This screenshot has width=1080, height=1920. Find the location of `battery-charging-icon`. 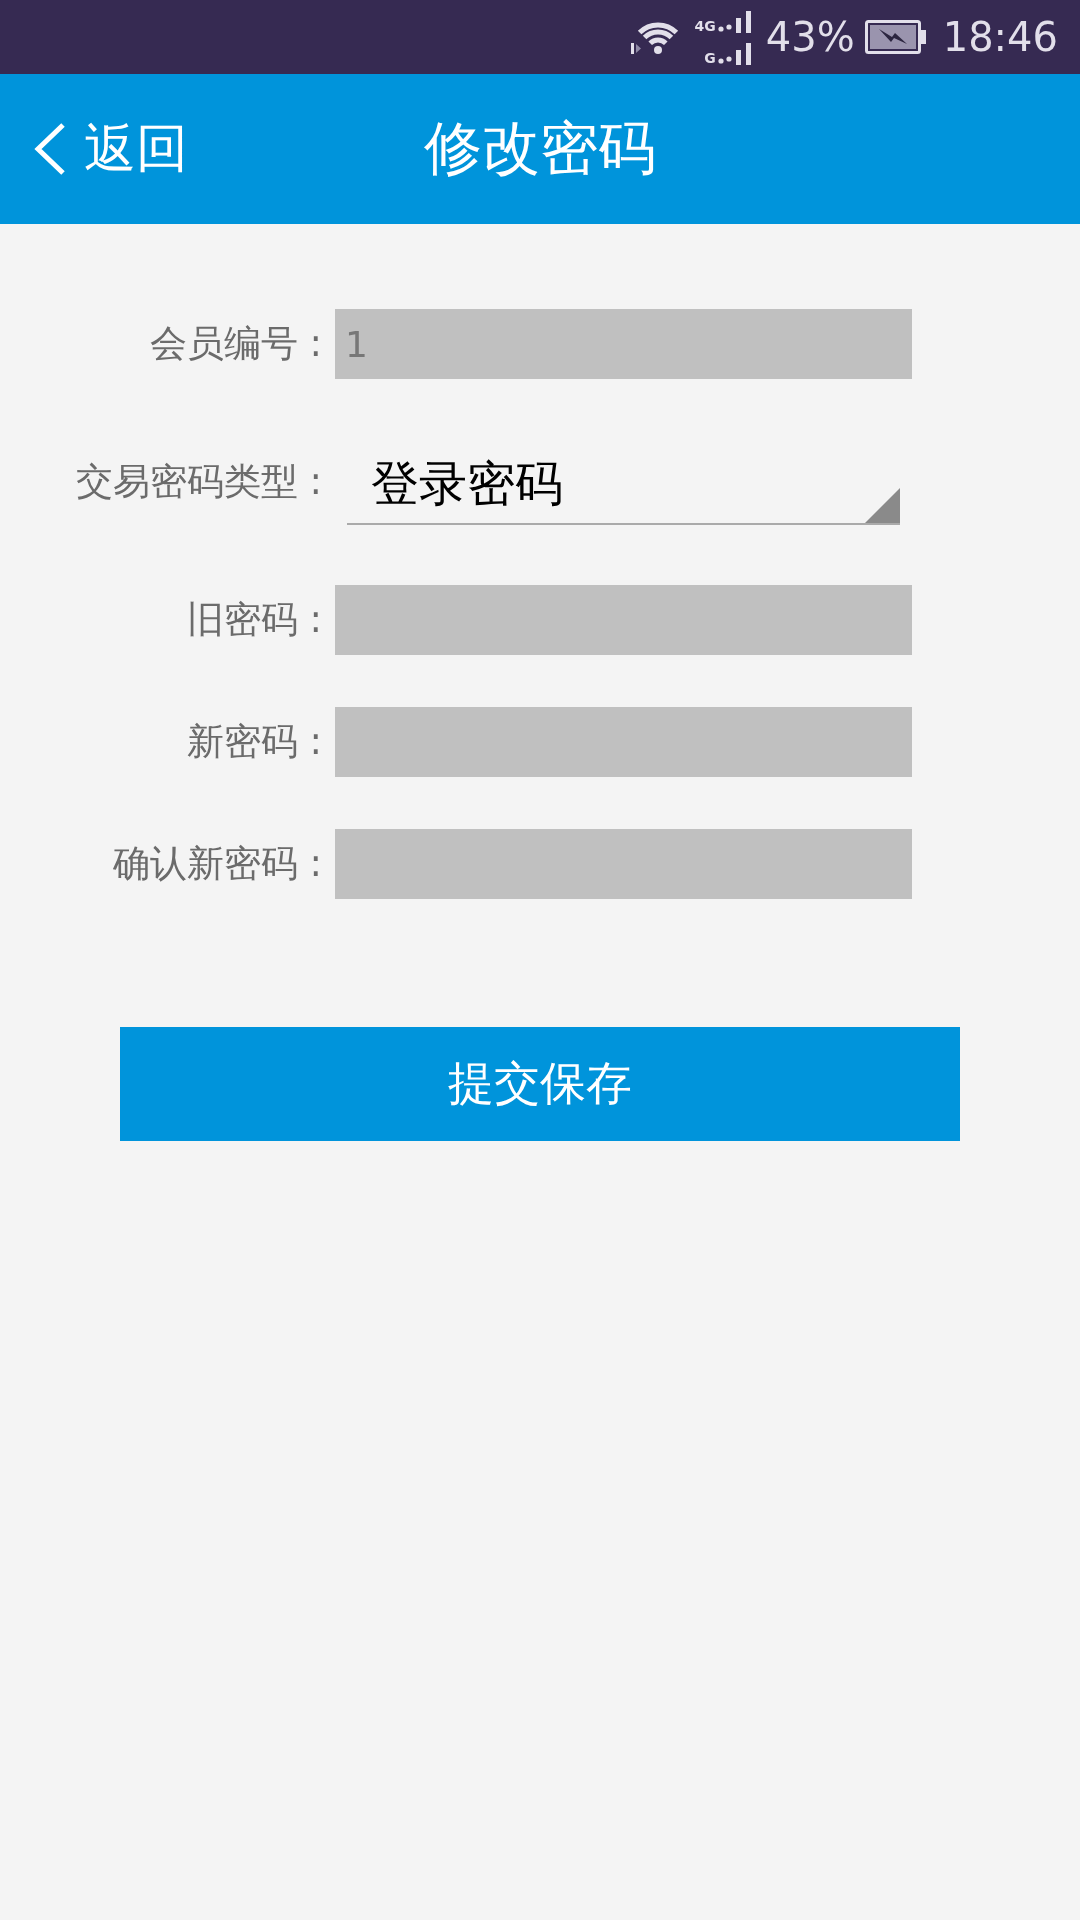

battery-charging-icon is located at coordinates (895, 37).